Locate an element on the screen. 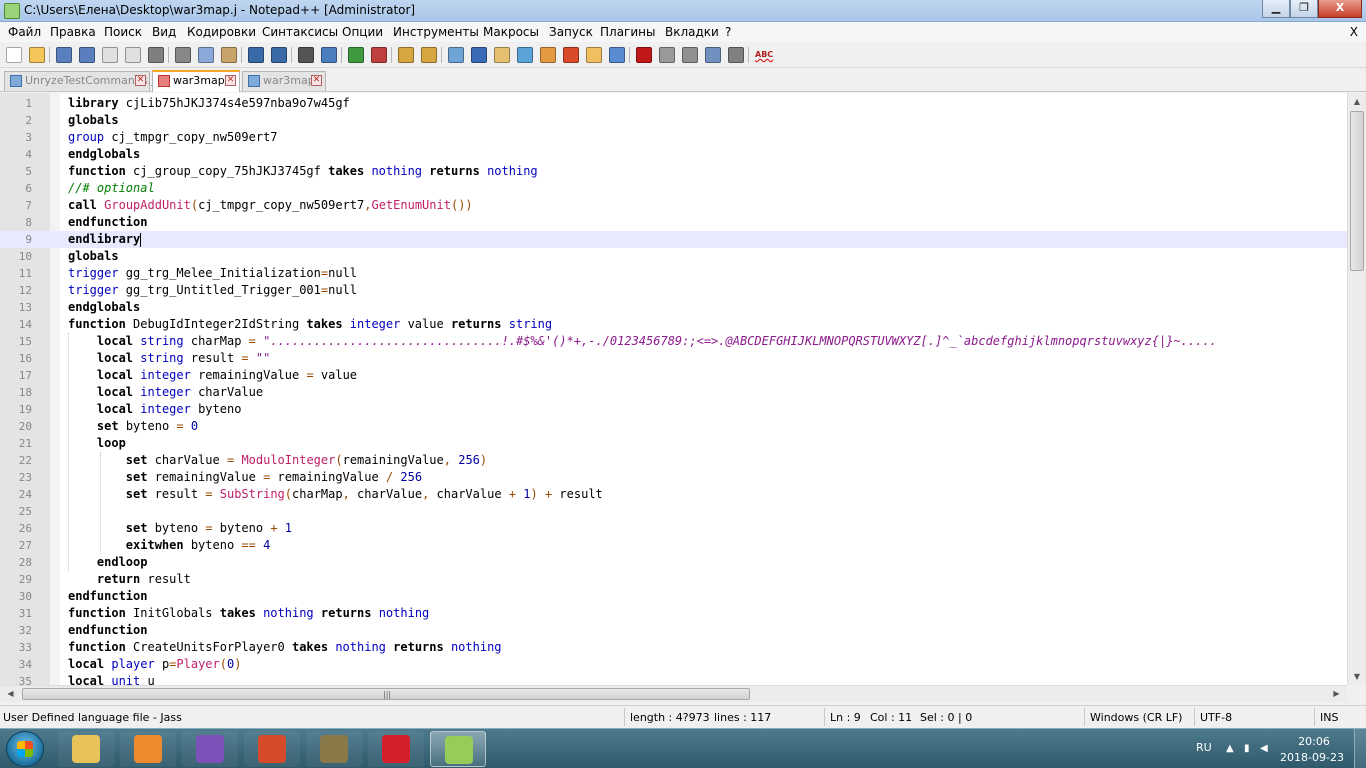  menu-syntax: Синтаксисы is located at coordinates (300, 32).